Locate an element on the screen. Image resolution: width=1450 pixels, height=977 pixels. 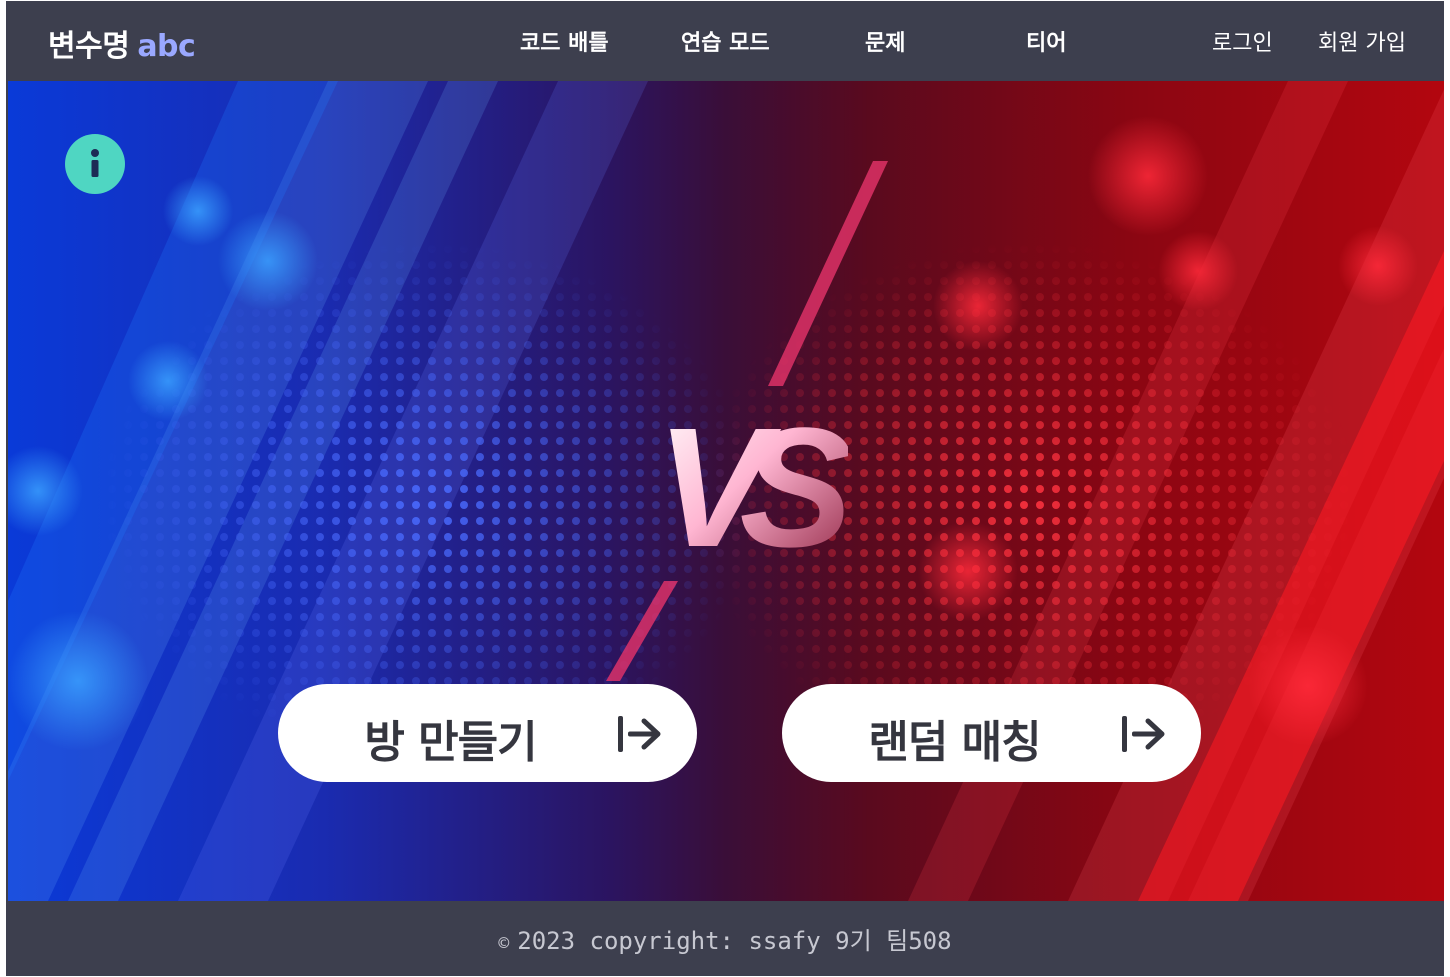
top-navbar: 변수명 abc 코드 배틀 연습 모드 문제 티어 로그인 회원 가입 is located at coordinates (725, 41).